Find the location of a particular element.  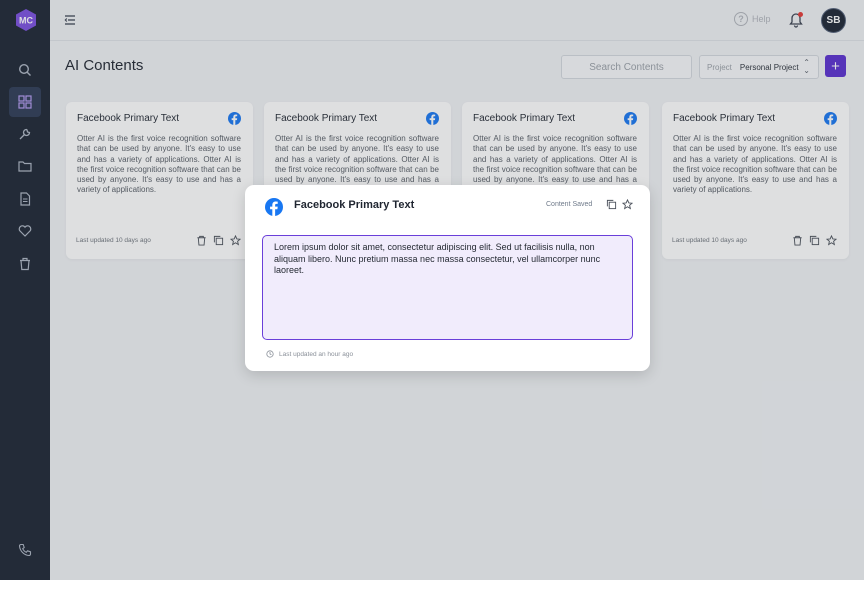

star-icon is located at coordinates (627, 204).